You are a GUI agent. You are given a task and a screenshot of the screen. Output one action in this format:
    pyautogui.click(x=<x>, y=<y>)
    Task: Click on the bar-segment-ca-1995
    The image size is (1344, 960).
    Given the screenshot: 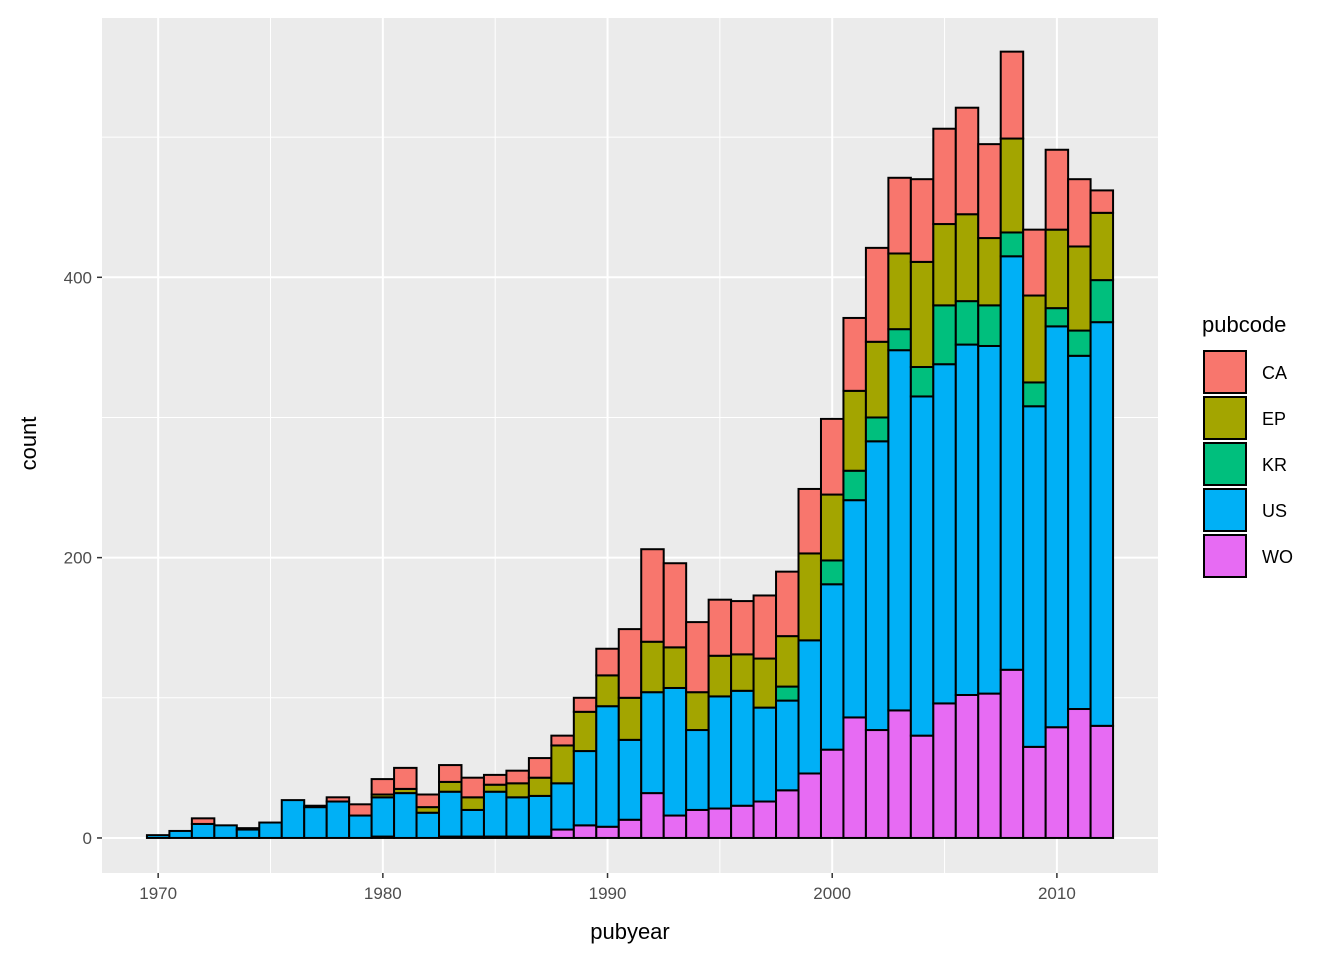 What is the action you would take?
    pyautogui.click(x=720, y=627)
    